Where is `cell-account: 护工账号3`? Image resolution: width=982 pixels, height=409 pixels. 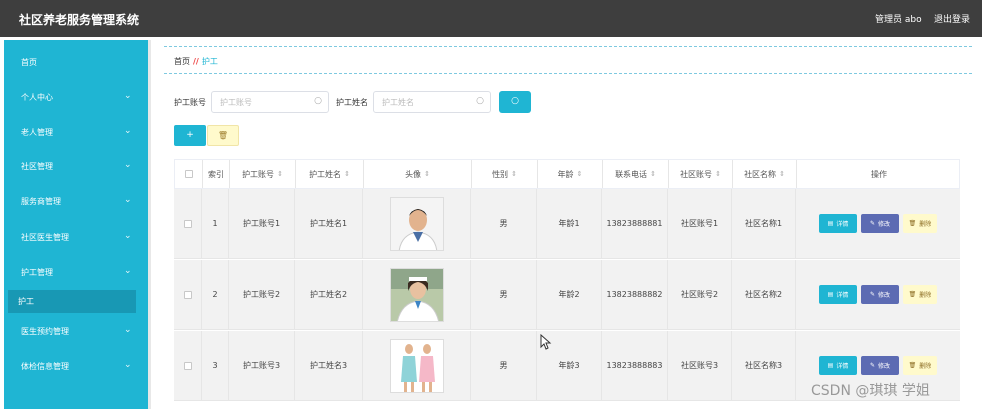
cell-account: 护工账号3 is located at coordinates (262, 365).